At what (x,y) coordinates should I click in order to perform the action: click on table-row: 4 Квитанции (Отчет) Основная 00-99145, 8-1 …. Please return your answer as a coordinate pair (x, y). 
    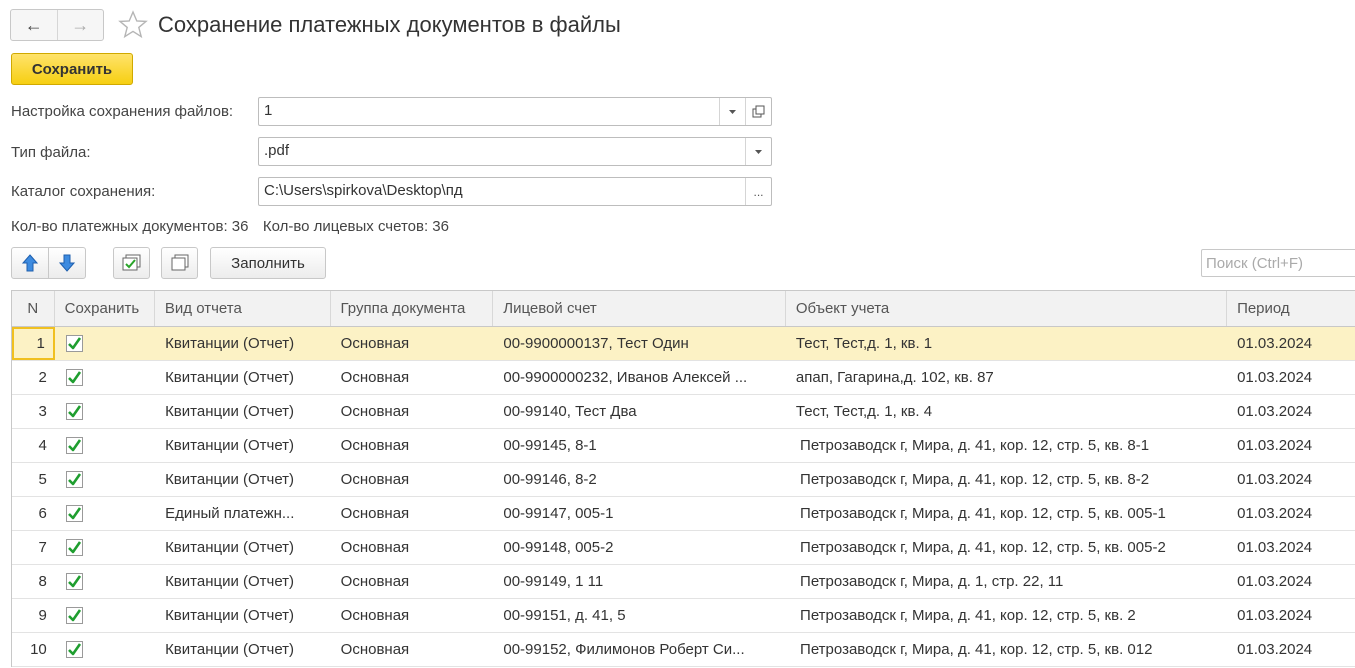
    Looking at the image, I should click on (683, 446).